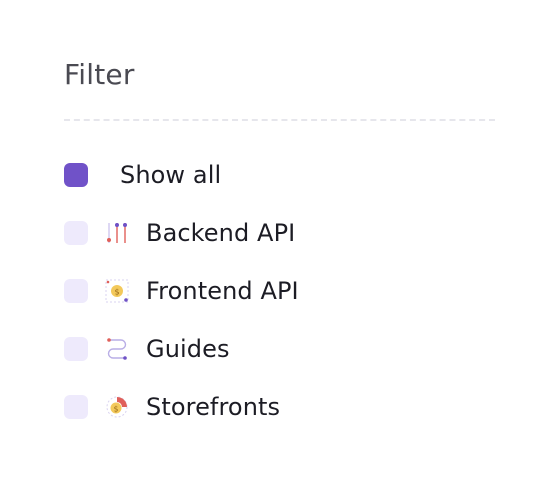 The height and width of the screenshot is (482, 559). I want to click on divider, so click(279, 120).